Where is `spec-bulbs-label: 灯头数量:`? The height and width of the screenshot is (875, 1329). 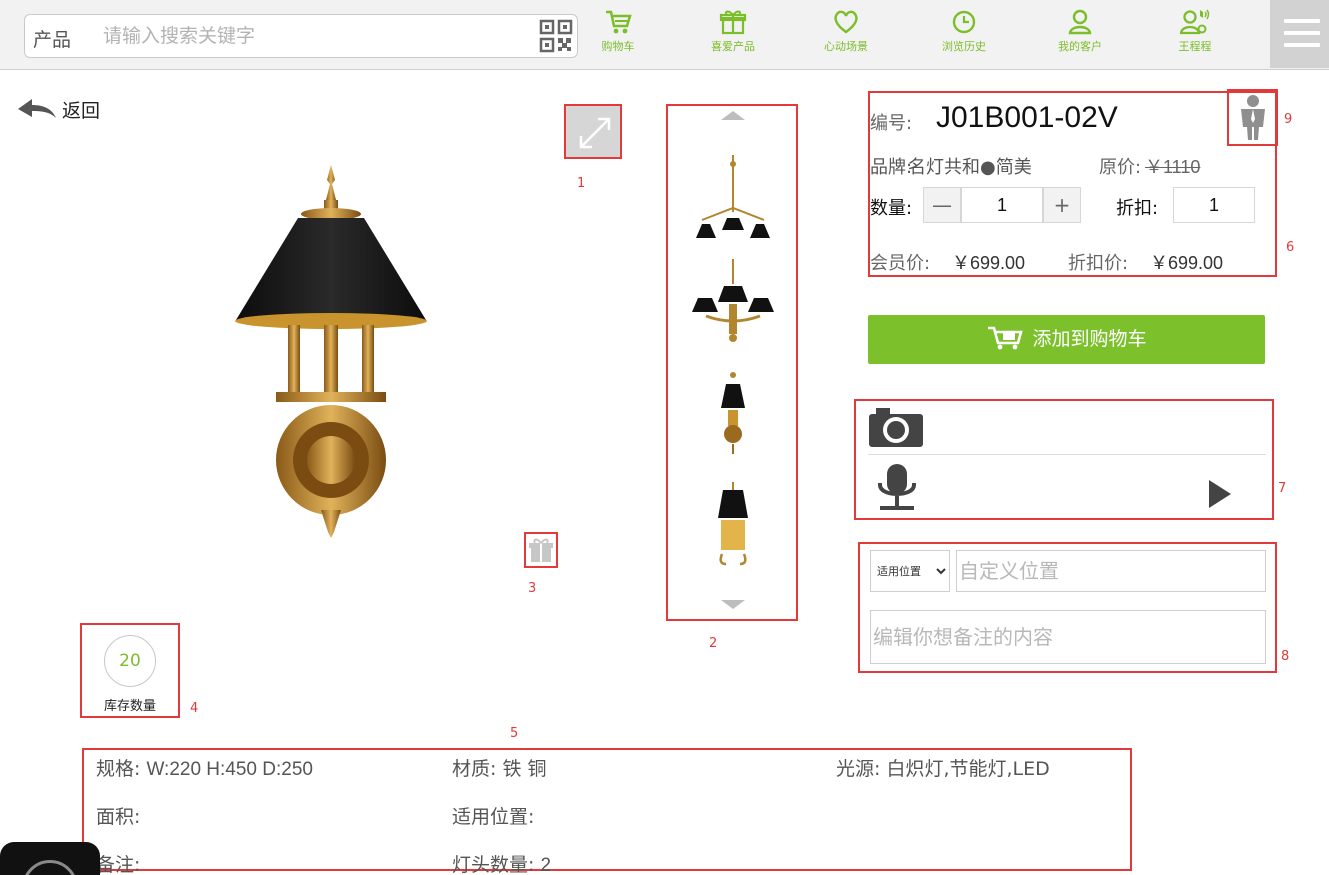 spec-bulbs-label: 灯头数量: is located at coordinates (493, 864).